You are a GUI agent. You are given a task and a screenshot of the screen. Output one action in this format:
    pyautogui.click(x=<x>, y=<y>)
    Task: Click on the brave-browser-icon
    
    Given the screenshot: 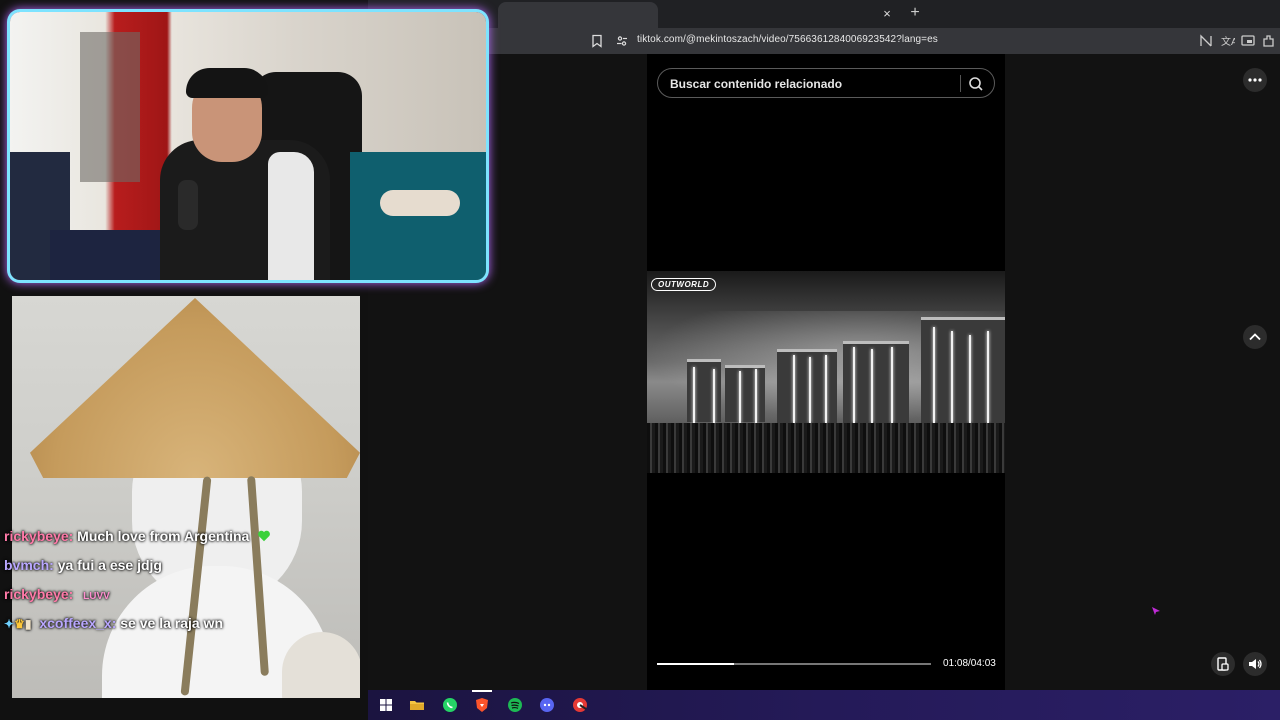 What is the action you would take?
    pyautogui.click(x=482, y=705)
    